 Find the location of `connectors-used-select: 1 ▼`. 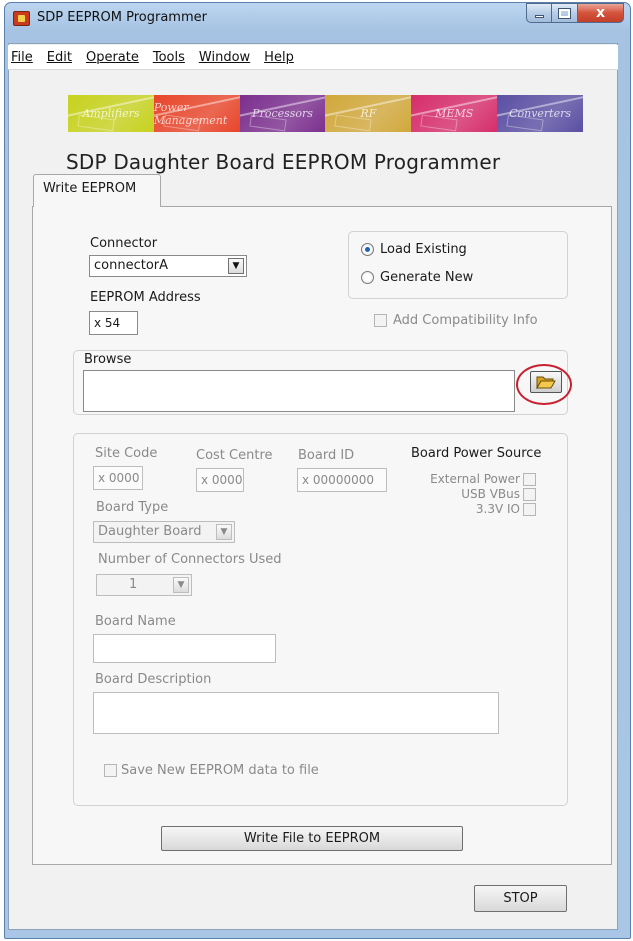

connectors-used-select: 1 ▼ is located at coordinates (144, 585).